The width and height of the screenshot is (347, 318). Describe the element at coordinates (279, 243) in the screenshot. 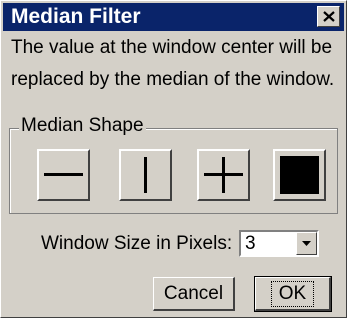

I see `window-size-select: 3` at that location.